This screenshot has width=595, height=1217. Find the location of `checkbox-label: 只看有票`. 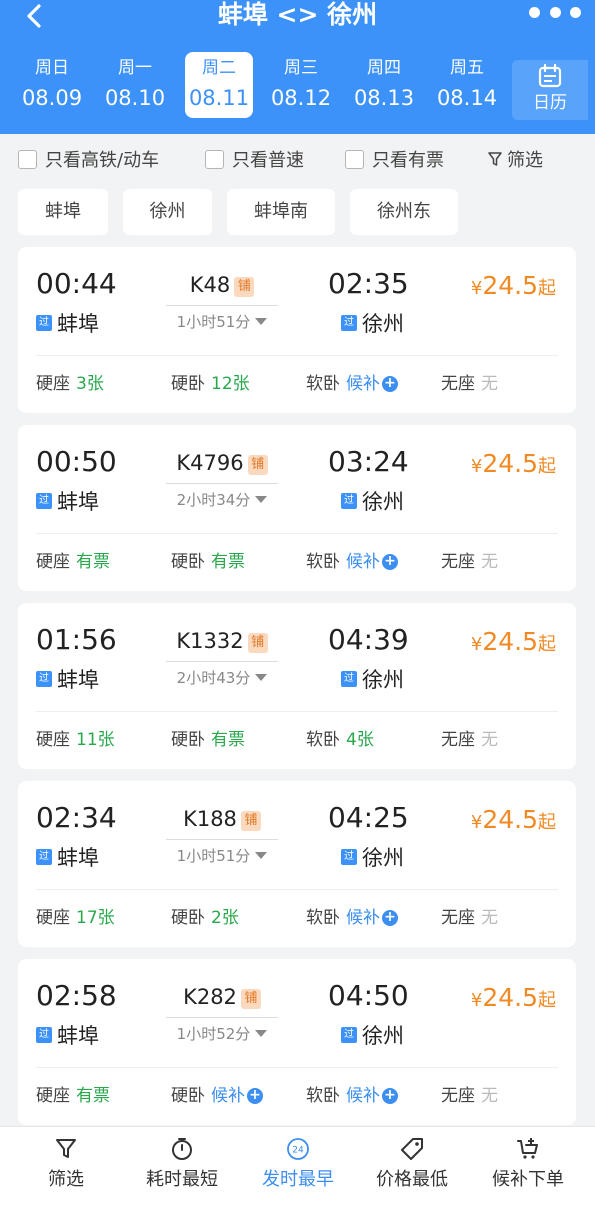

checkbox-label: 只看有票 is located at coordinates (408, 160).